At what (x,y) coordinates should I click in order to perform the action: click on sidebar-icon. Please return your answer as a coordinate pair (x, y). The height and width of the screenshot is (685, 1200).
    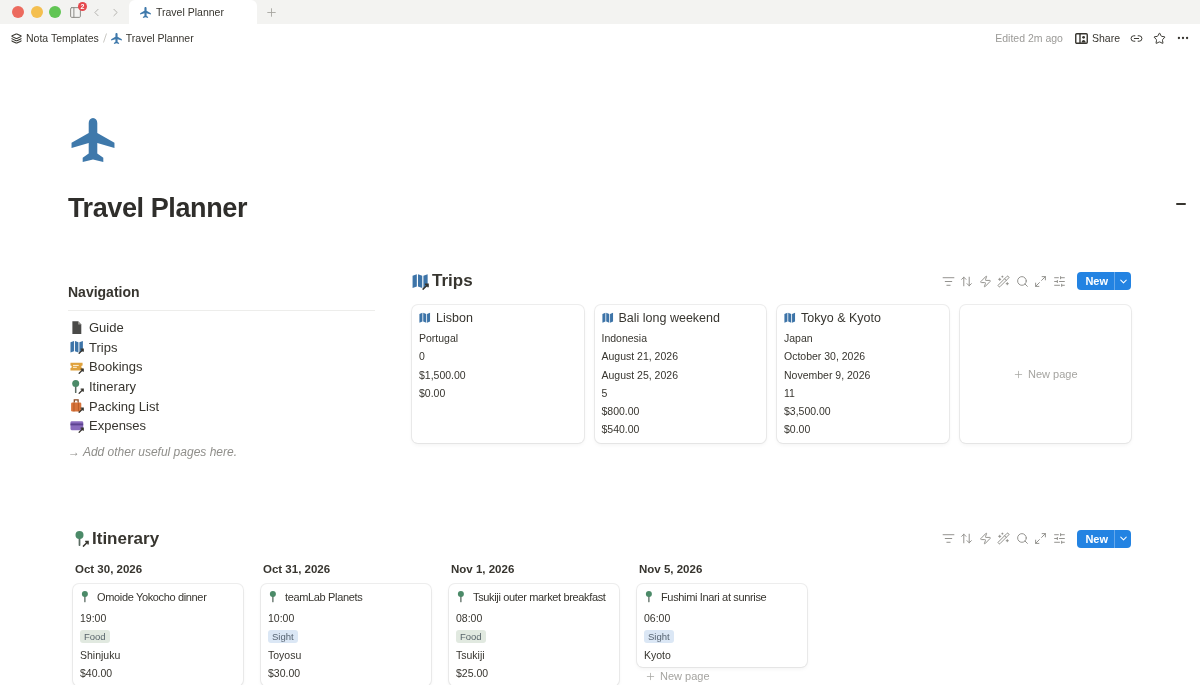
    Looking at the image, I should click on (75, 12).